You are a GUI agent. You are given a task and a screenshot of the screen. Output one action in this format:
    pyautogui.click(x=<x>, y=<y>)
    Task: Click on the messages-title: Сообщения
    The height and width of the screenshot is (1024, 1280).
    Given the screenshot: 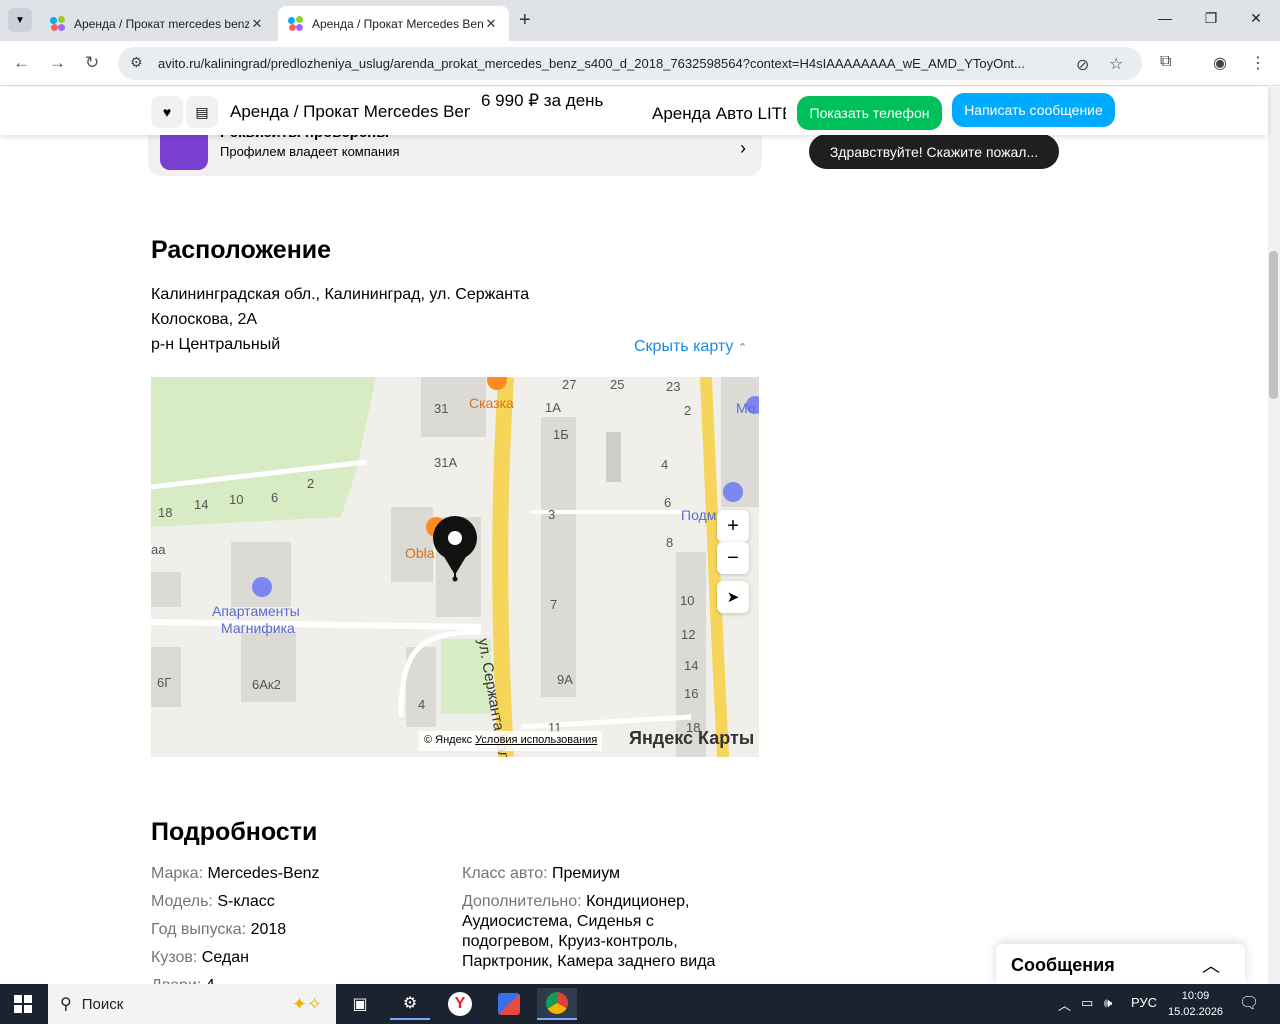 What is the action you would take?
    pyautogui.click(x=1063, y=965)
    